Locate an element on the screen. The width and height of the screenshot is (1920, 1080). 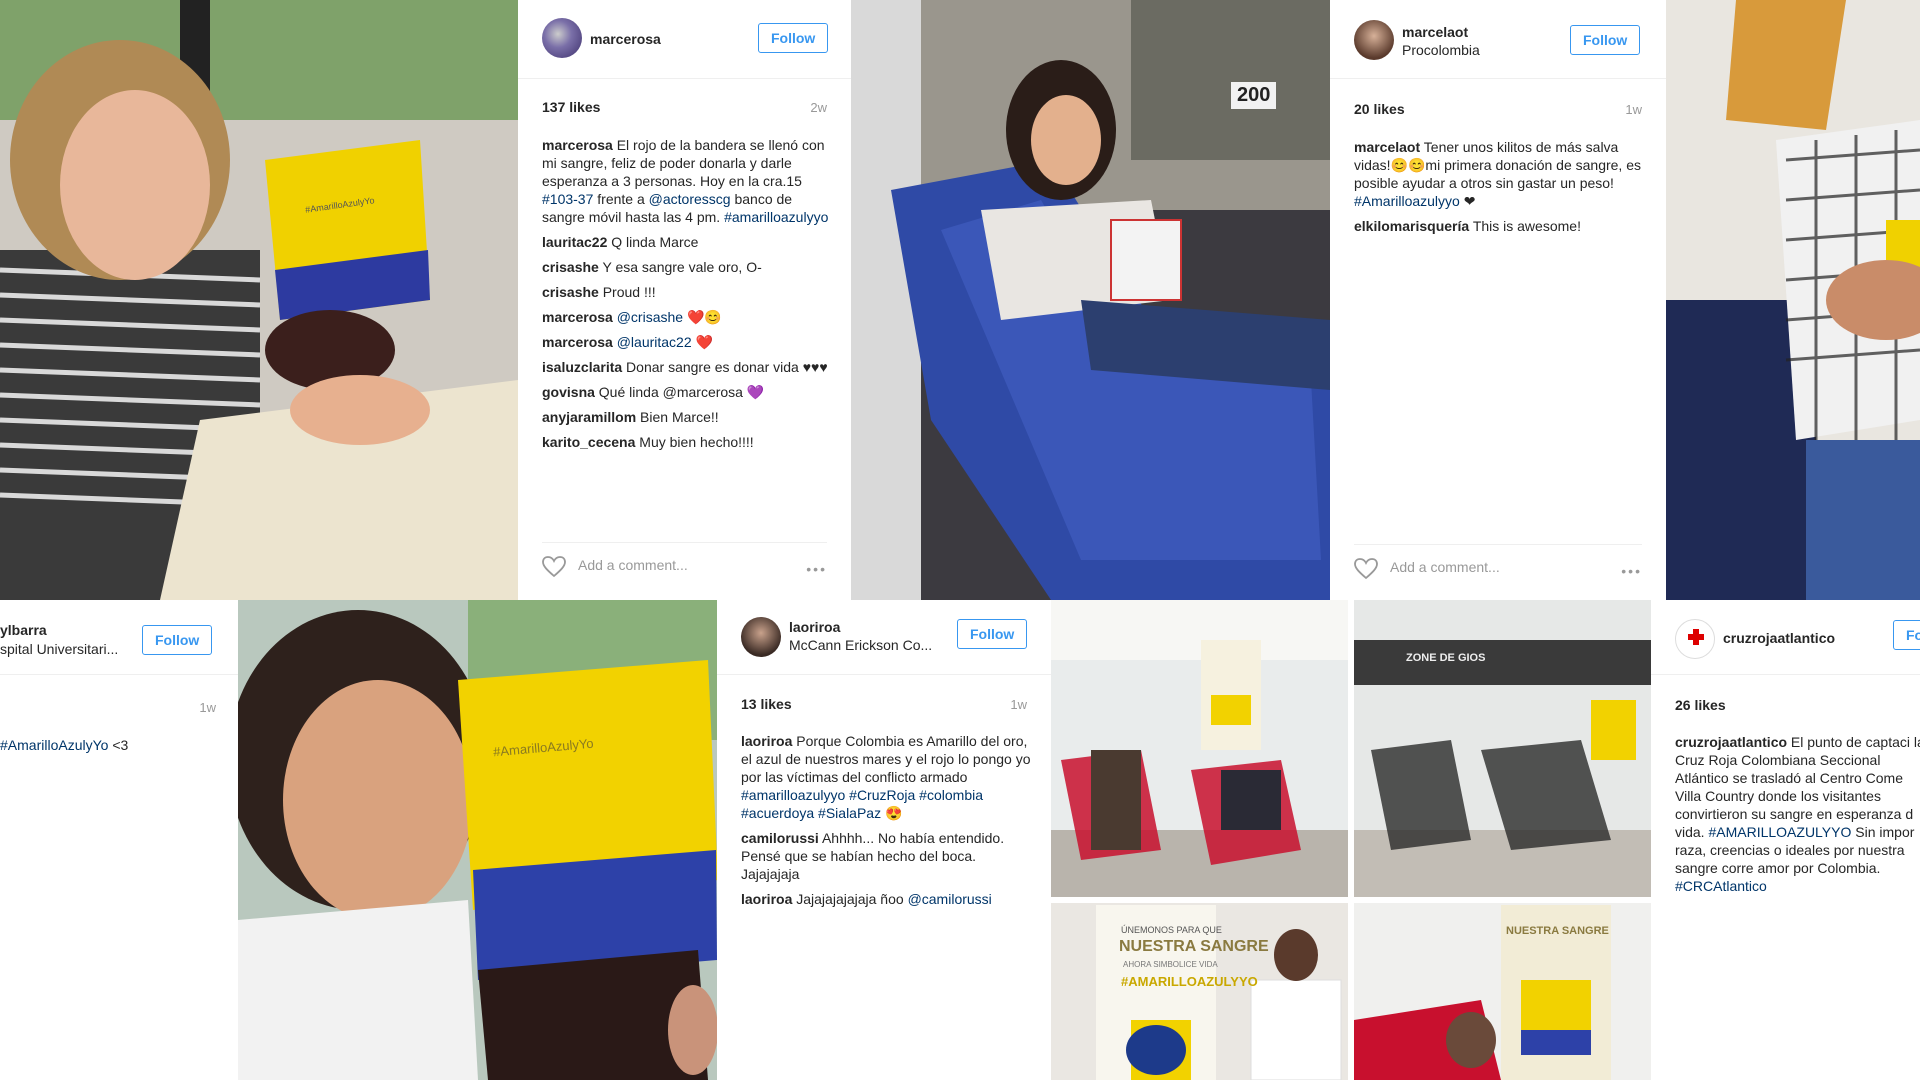
comment-user: karito_cecena is located at coordinates (588, 442).